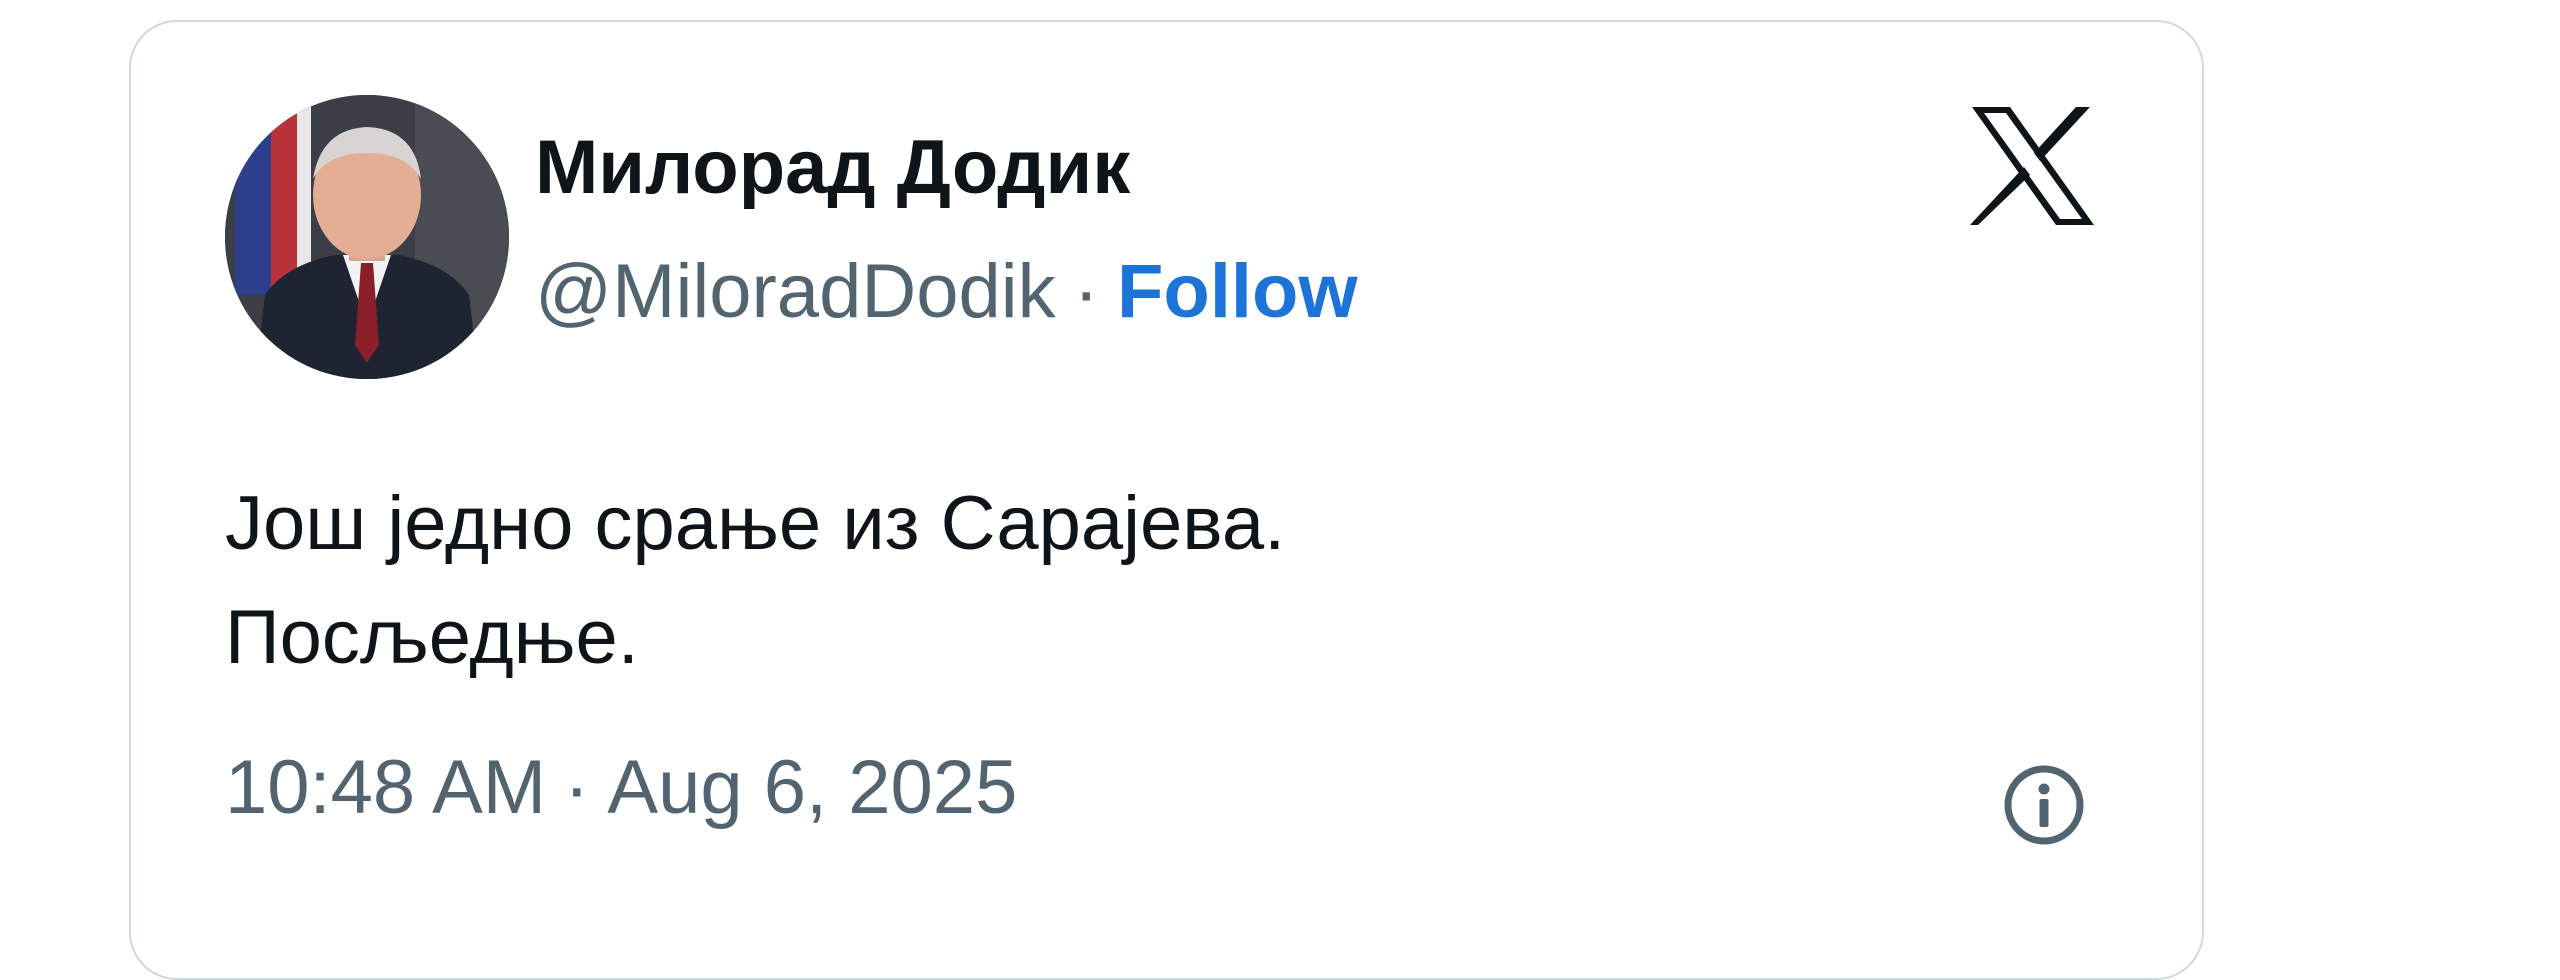 The height and width of the screenshot is (980, 2560). What do you see at coordinates (832, 168) in the screenshot?
I see `author-name: Милорад Додик` at bounding box center [832, 168].